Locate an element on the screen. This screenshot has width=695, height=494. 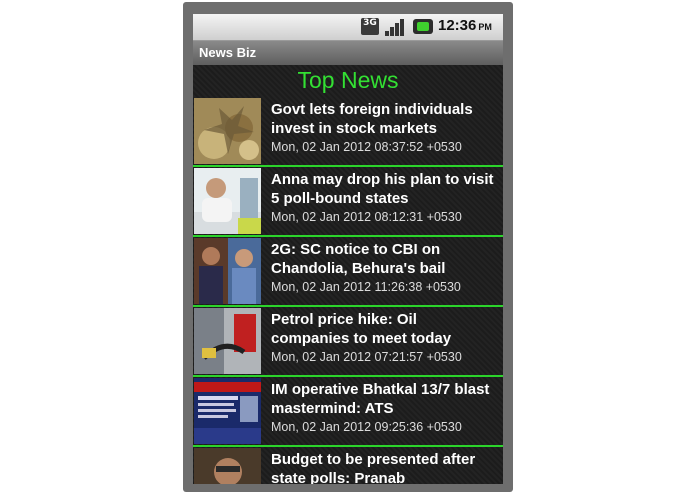
battery-icon is located at coordinates (423, 26).